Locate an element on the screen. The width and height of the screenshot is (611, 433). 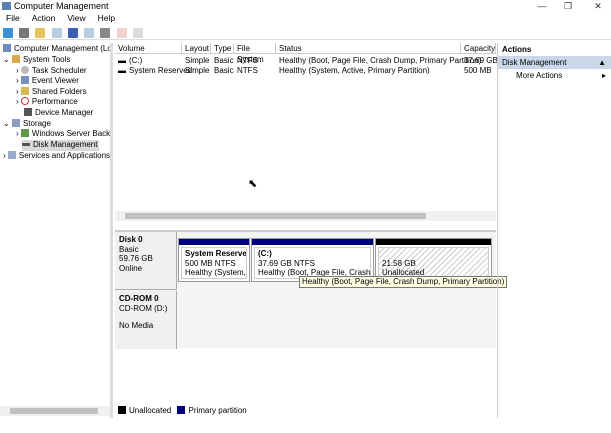
partition-status: Healthy (System, Ac is located at coordinates (215, 272).